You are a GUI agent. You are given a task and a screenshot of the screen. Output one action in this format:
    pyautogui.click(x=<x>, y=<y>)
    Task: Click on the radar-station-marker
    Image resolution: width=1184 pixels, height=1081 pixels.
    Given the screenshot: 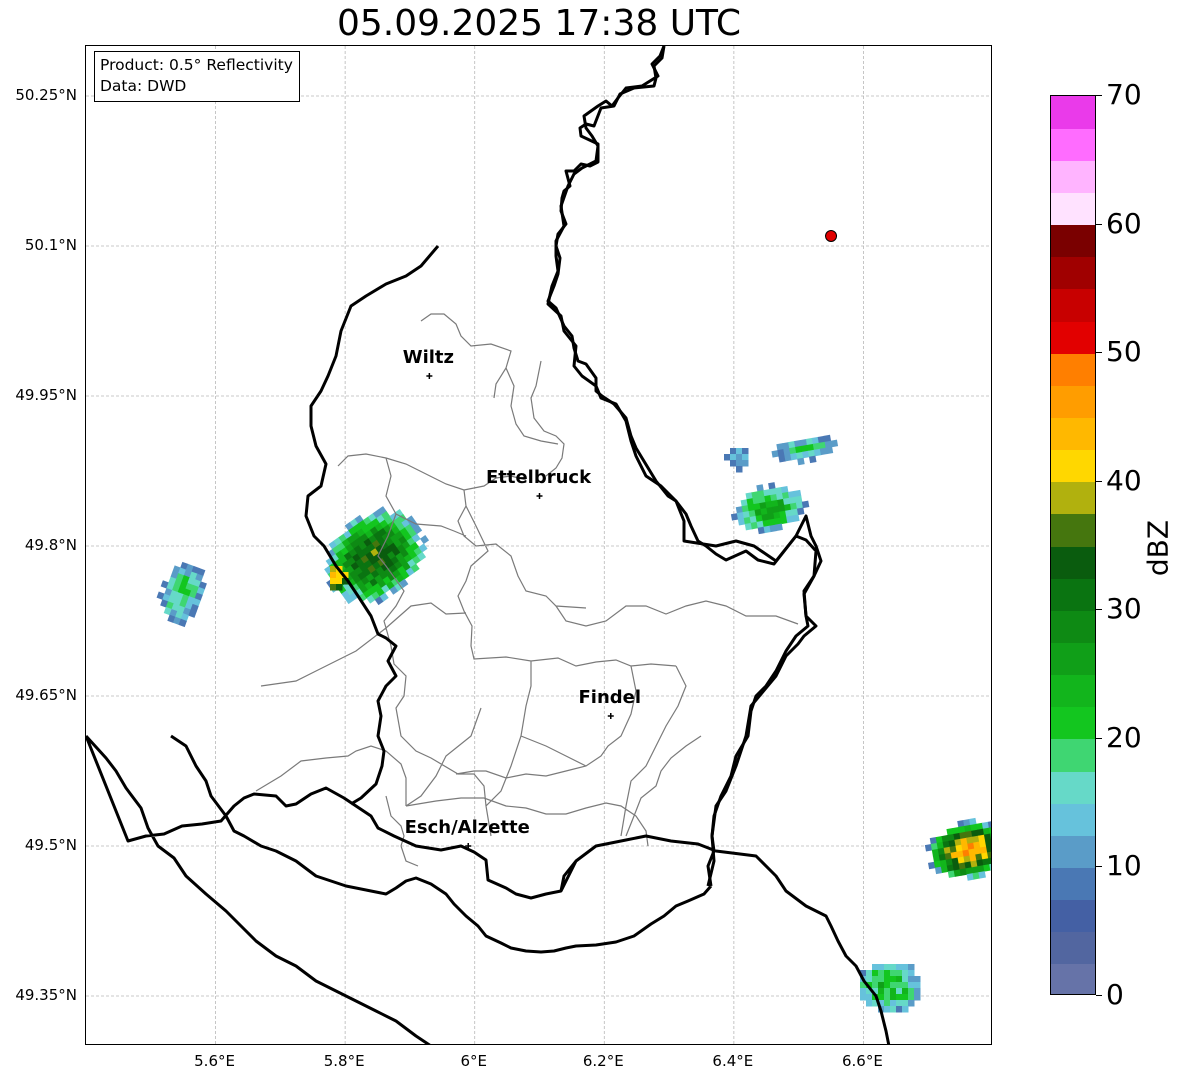 What is the action you would take?
    pyautogui.click(x=831, y=236)
    